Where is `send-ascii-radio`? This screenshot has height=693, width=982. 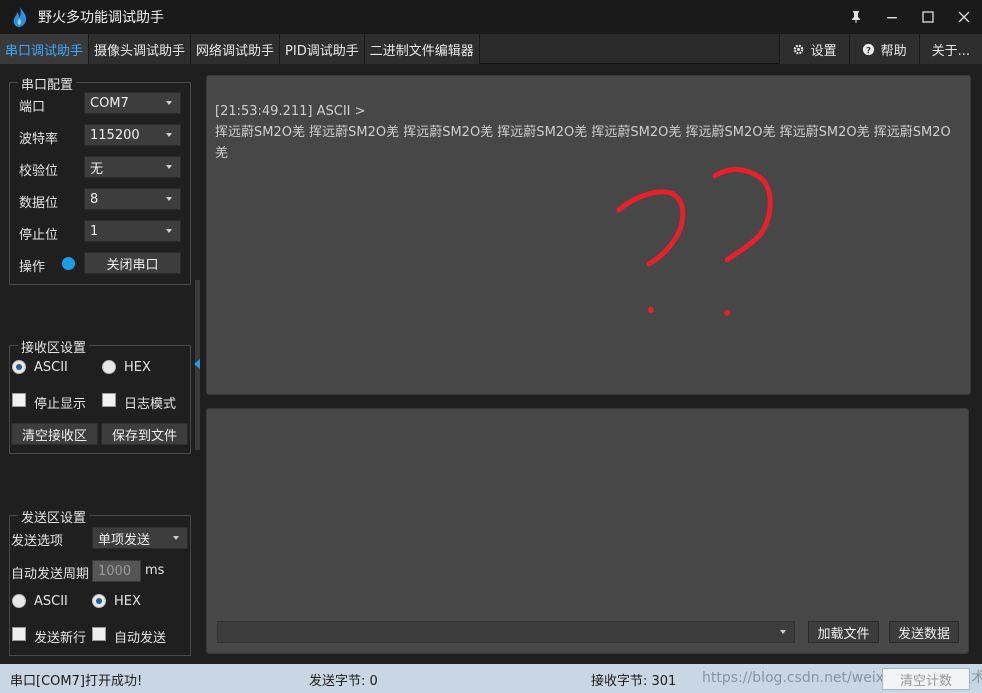 send-ascii-radio is located at coordinates (19, 601).